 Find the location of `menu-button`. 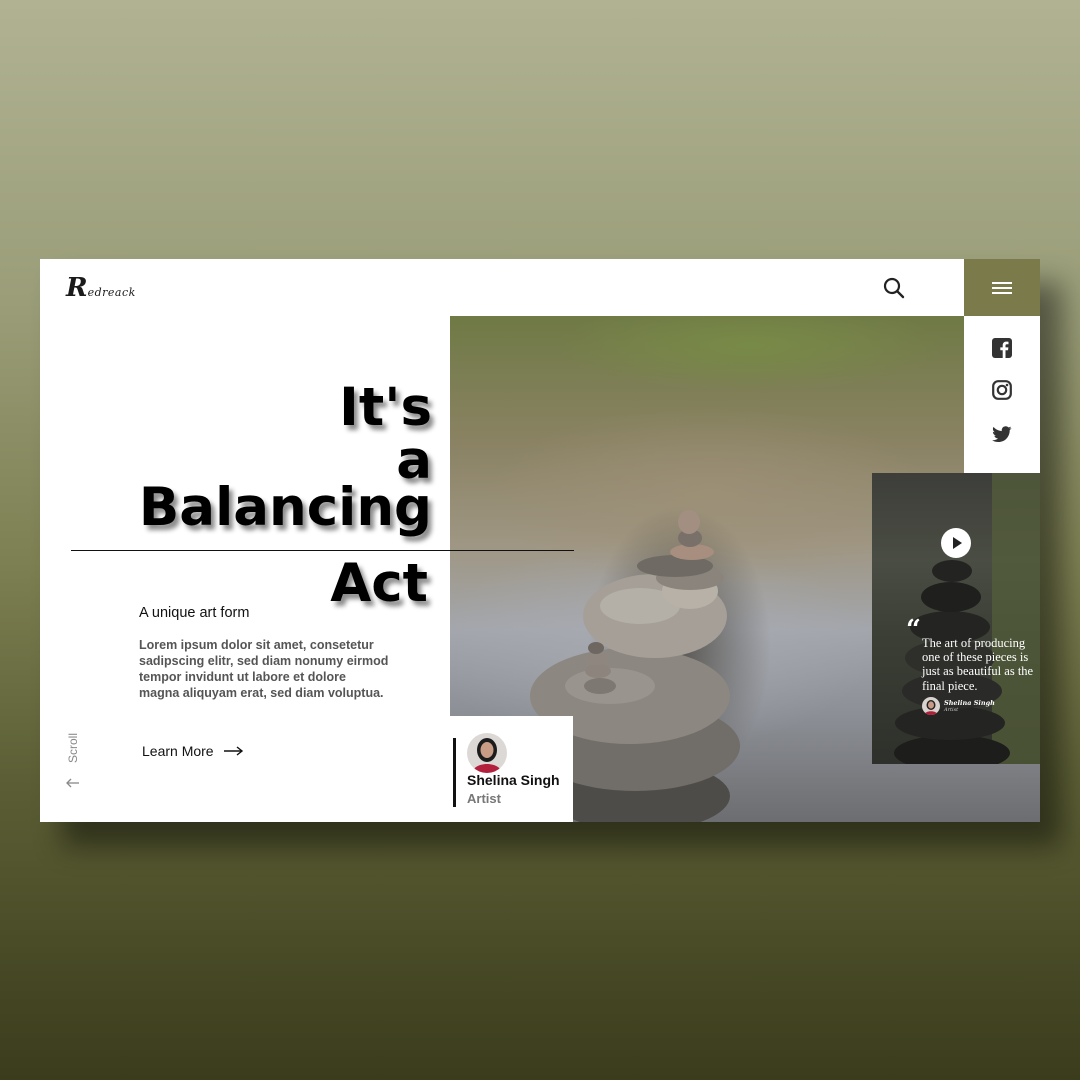

menu-button is located at coordinates (1002, 287).